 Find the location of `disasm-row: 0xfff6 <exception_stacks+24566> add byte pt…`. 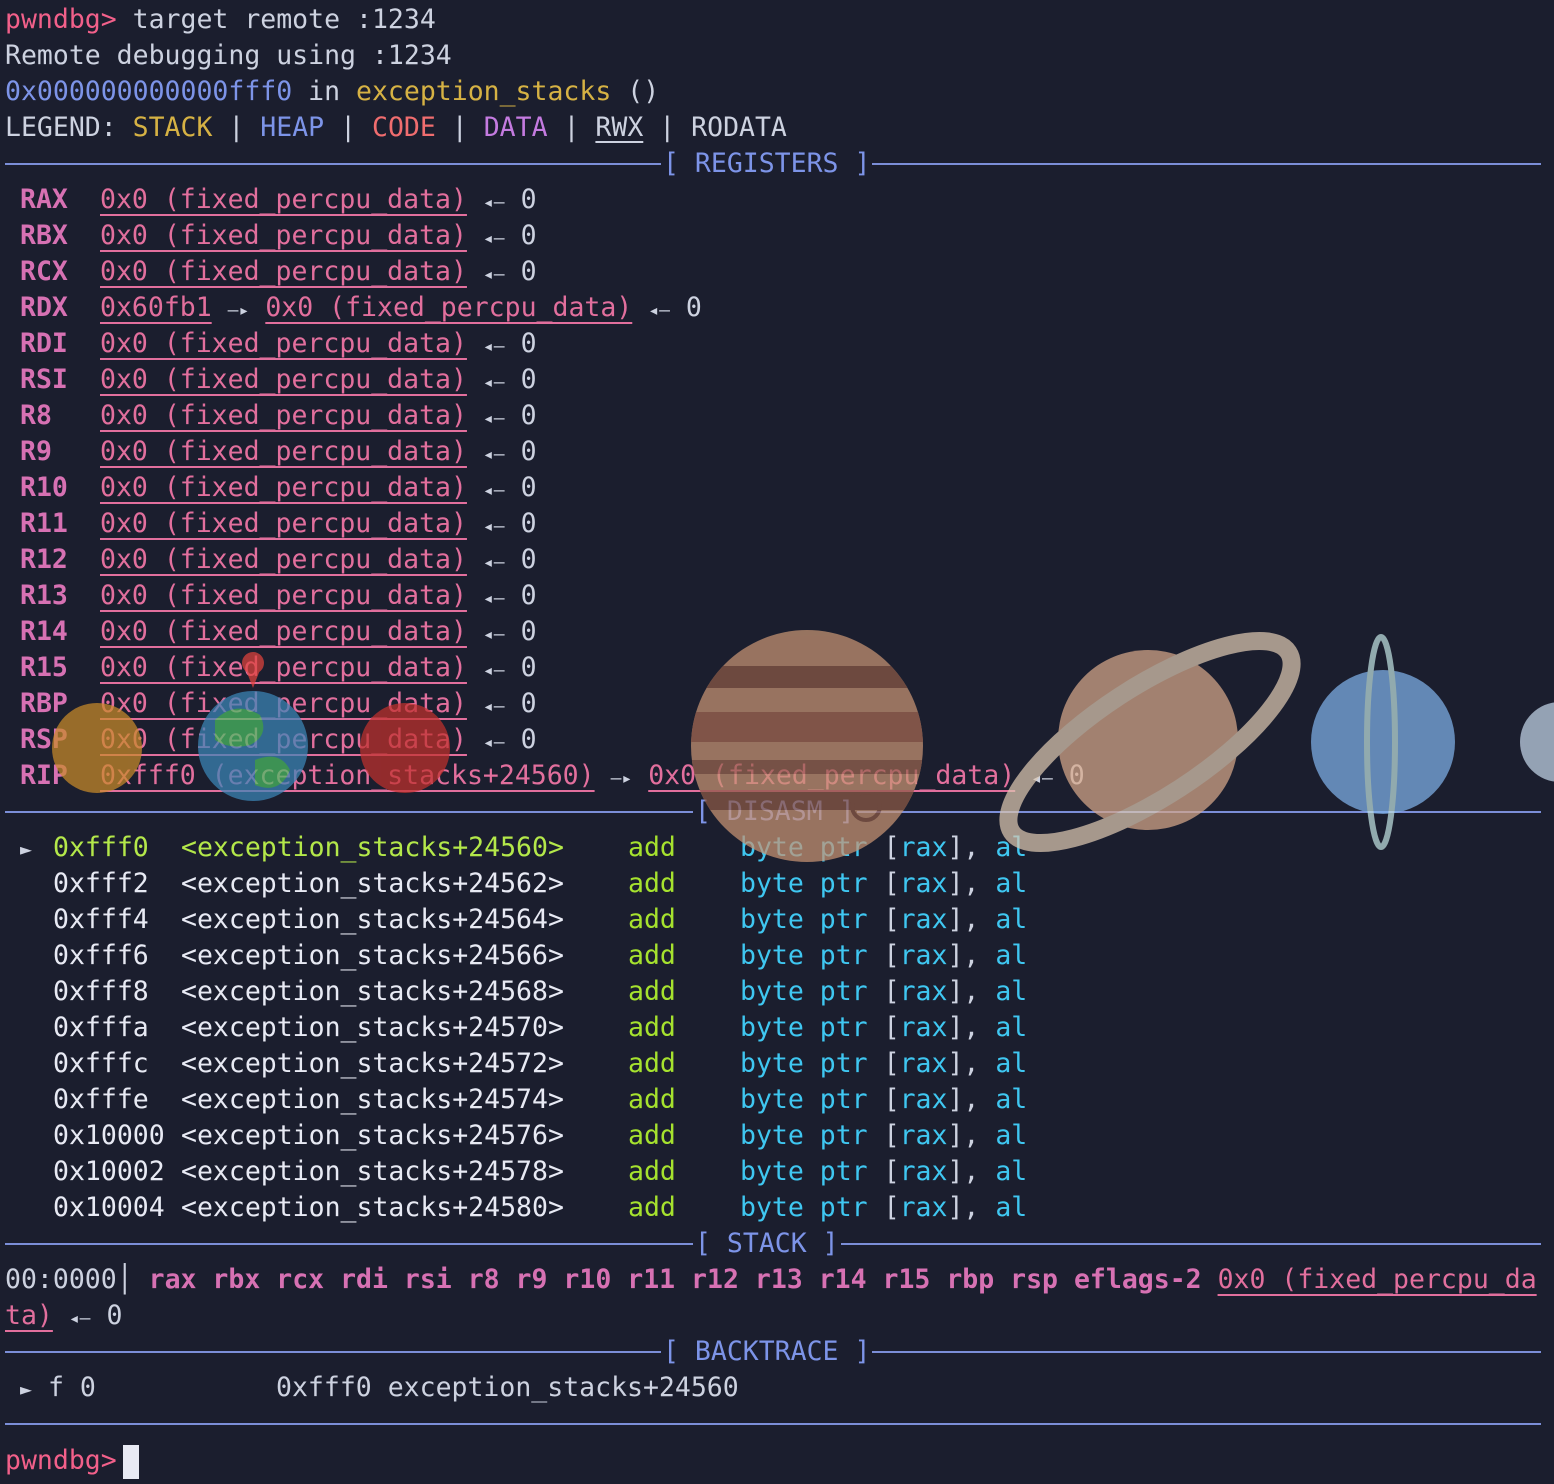

disasm-row: 0xfff6 <exception_stacks+24566> add byte pt… is located at coordinates (523, 956).